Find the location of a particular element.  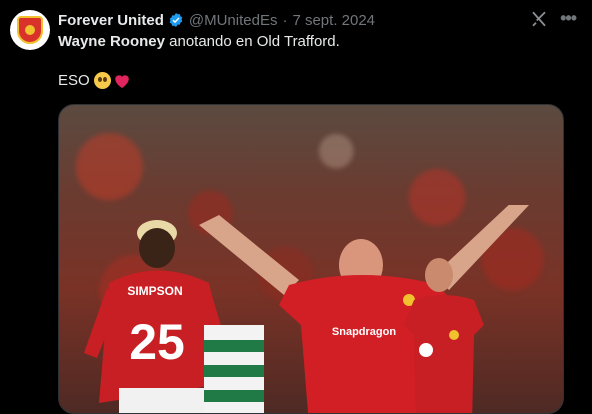

tweet-text-bold: Wayne Rooney is located at coordinates (111, 41).